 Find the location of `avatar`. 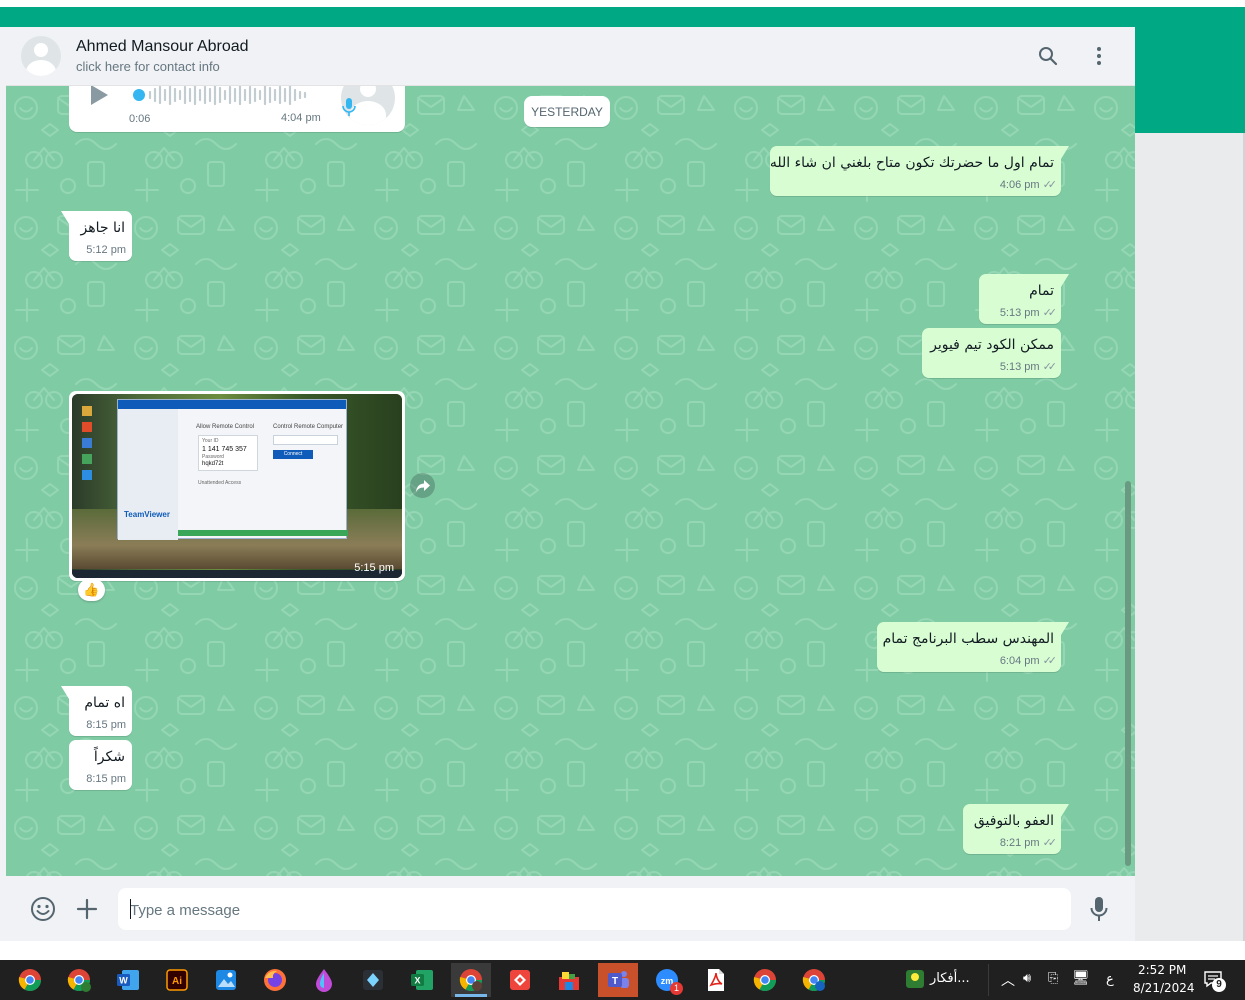

avatar is located at coordinates (41, 56).